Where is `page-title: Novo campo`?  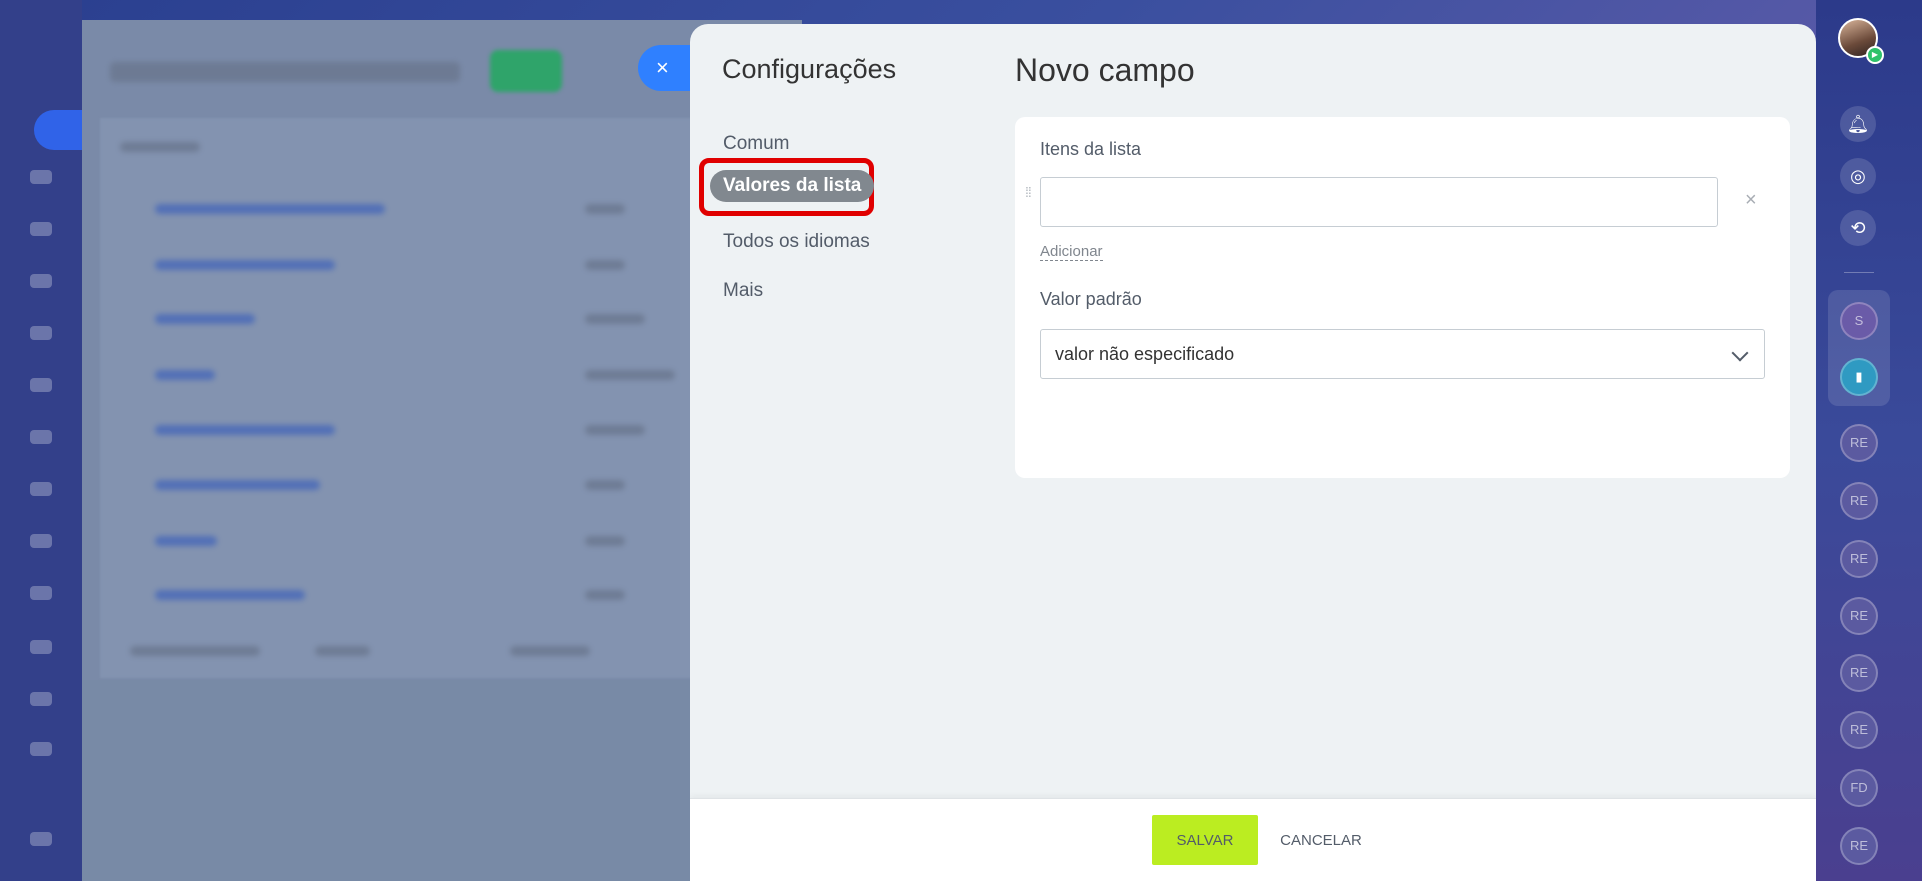 page-title: Novo campo is located at coordinates (1105, 70).